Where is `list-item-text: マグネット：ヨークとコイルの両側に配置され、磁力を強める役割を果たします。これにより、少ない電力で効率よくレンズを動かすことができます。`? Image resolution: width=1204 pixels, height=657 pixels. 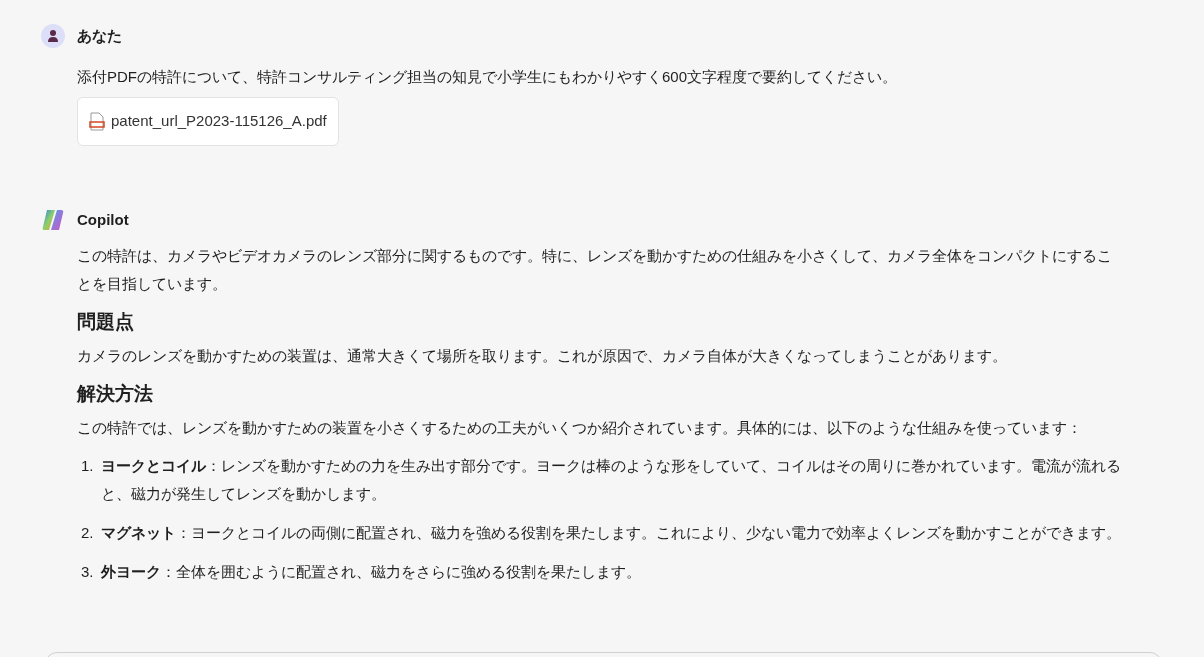
list-item-text: マグネット：ヨークとコイルの両側に配置され、磁力を強める役割を果たします。これにより、少ない電力で効率よくレンズを動かすことができます。 is located at coordinates (611, 533).